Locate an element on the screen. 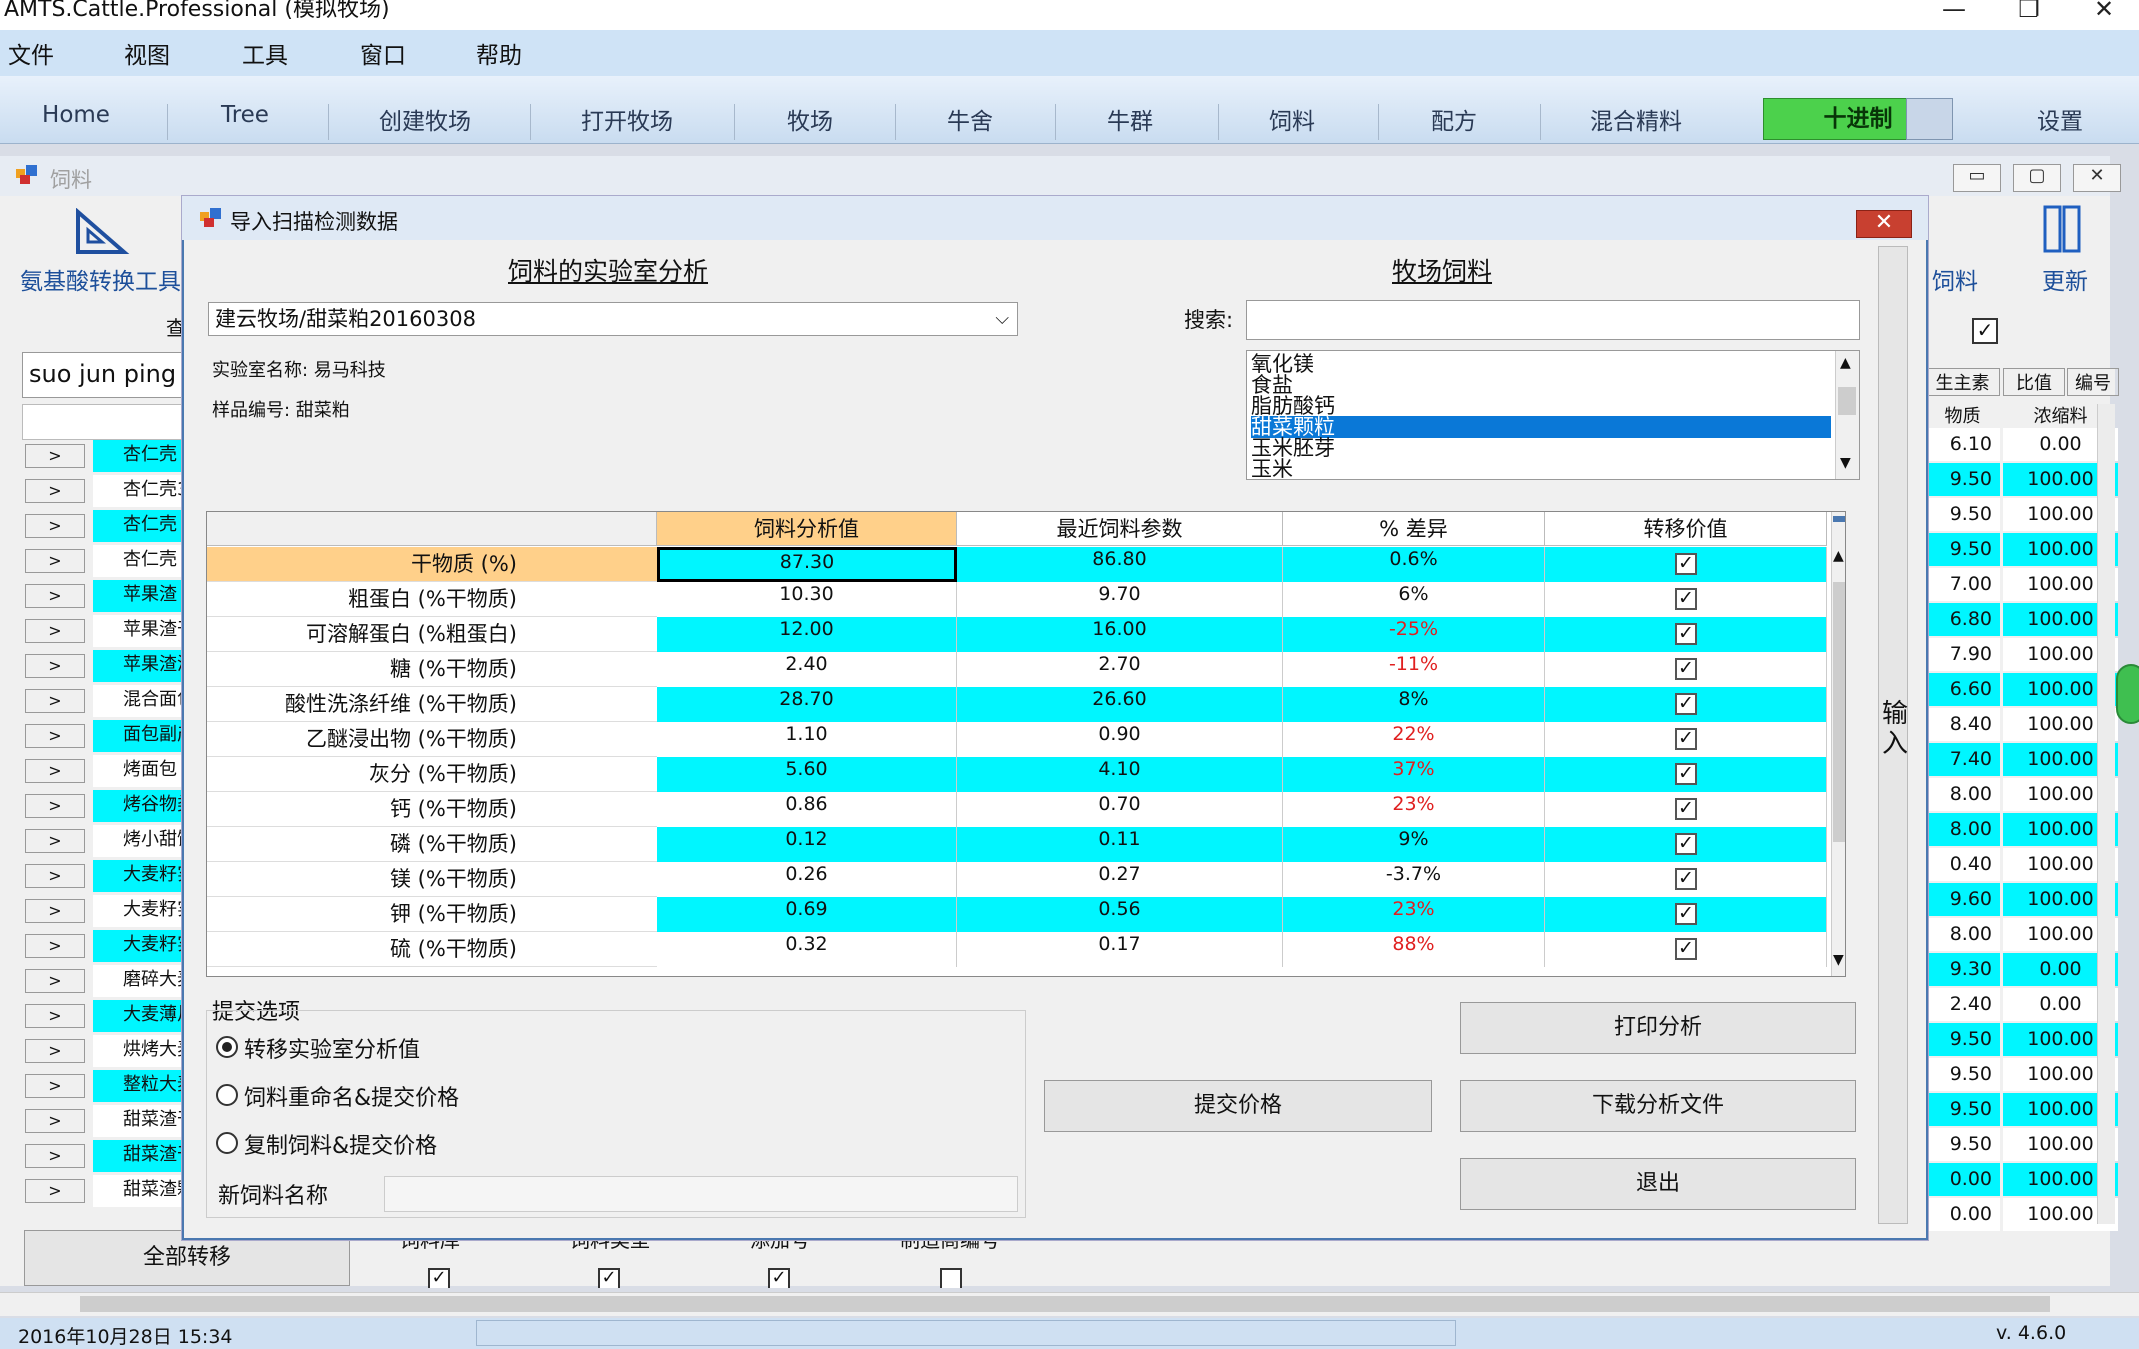 The image size is (2139, 1349). table-scroll-up-icon: ▲ is located at coordinates (1838, 556).